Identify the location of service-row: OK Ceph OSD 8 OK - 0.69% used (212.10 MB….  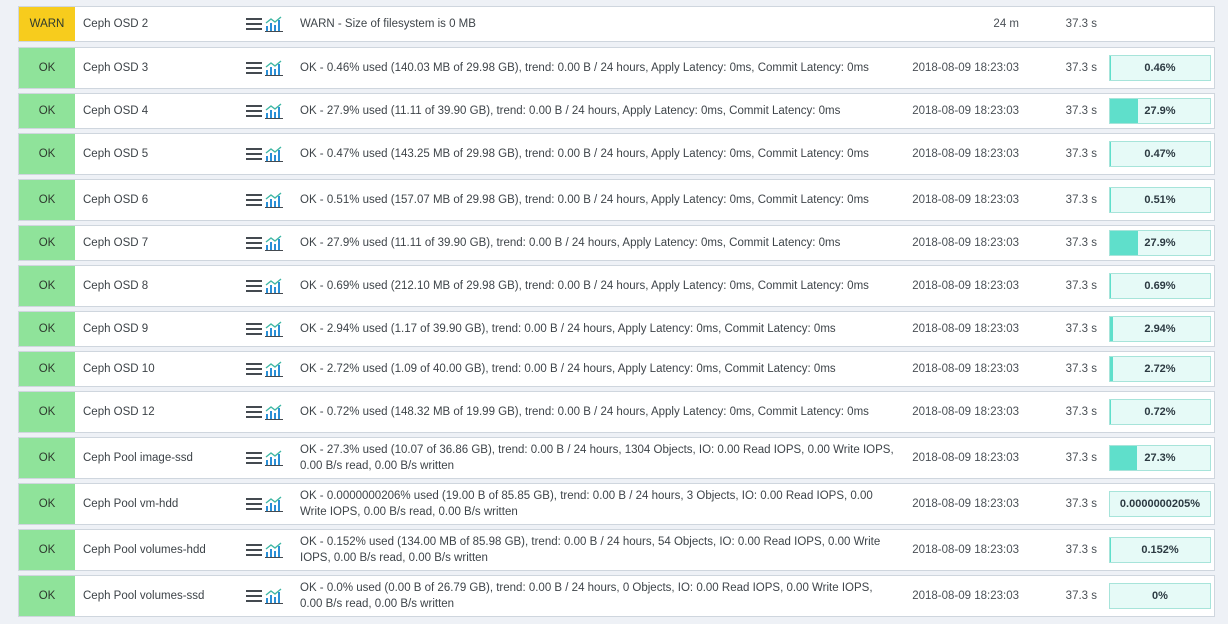
(616, 286).